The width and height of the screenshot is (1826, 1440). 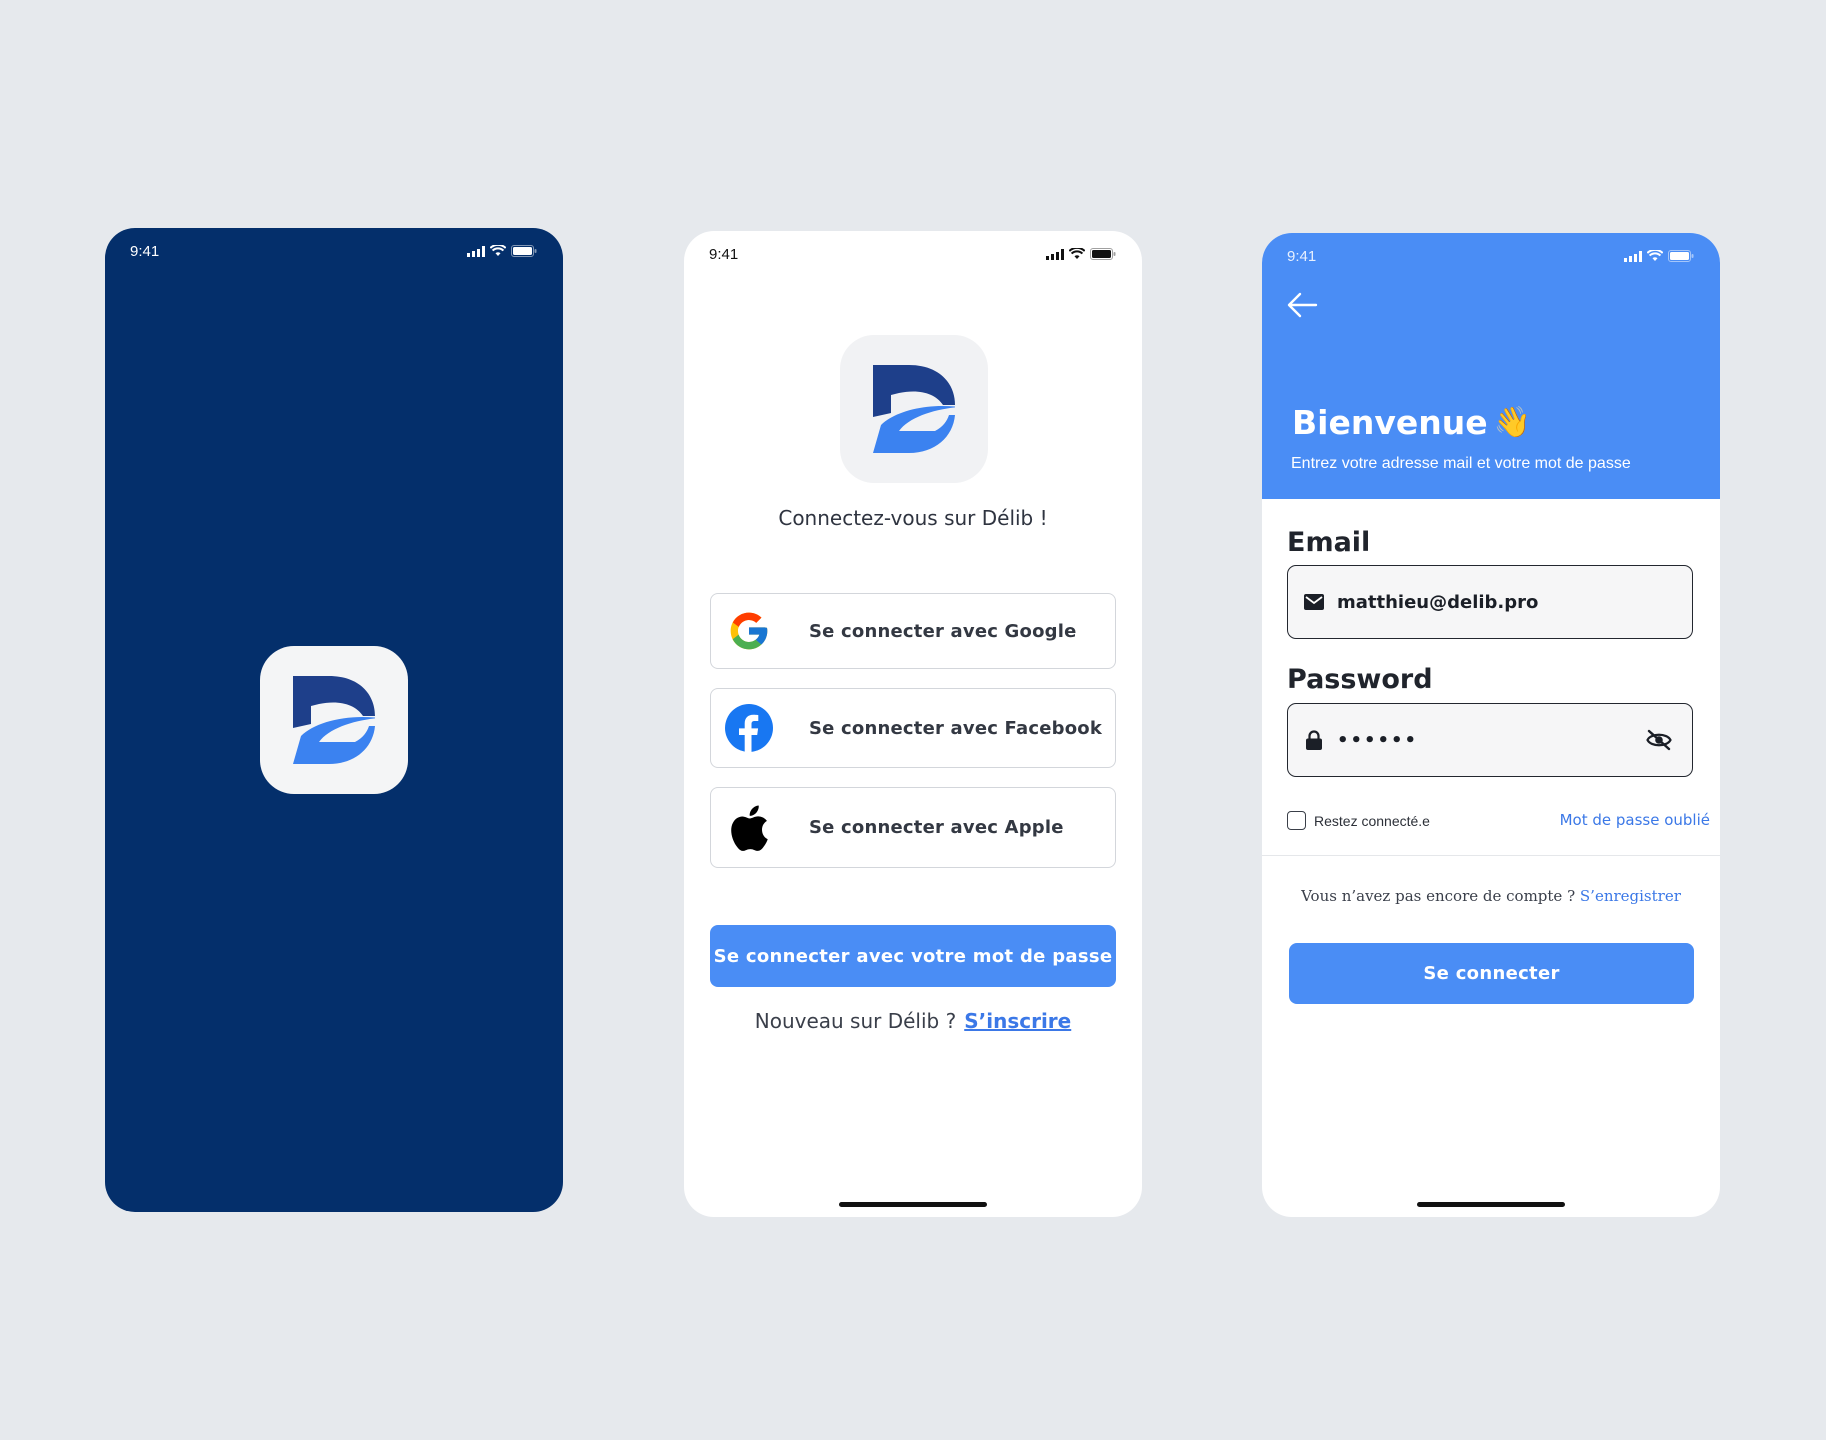 I want to click on forgot-password-link: Mot de passe oublié, so click(x=1635, y=820).